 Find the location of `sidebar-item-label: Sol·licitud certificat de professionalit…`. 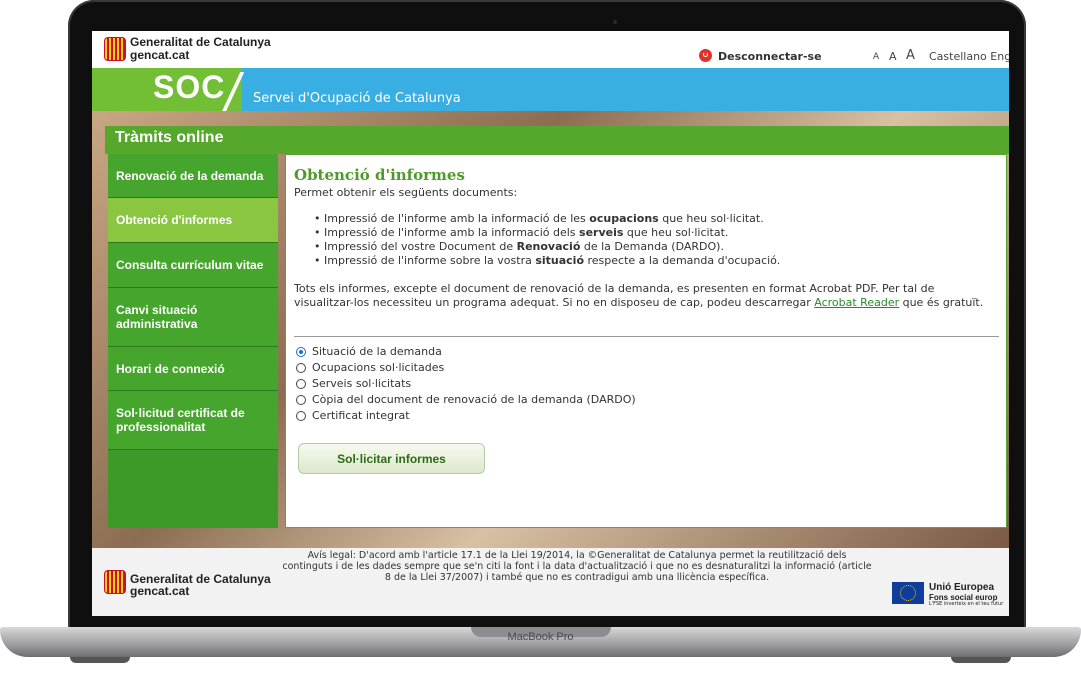

sidebar-item-label: Sol·licitud certificat de professionalit… is located at coordinates (180, 420).